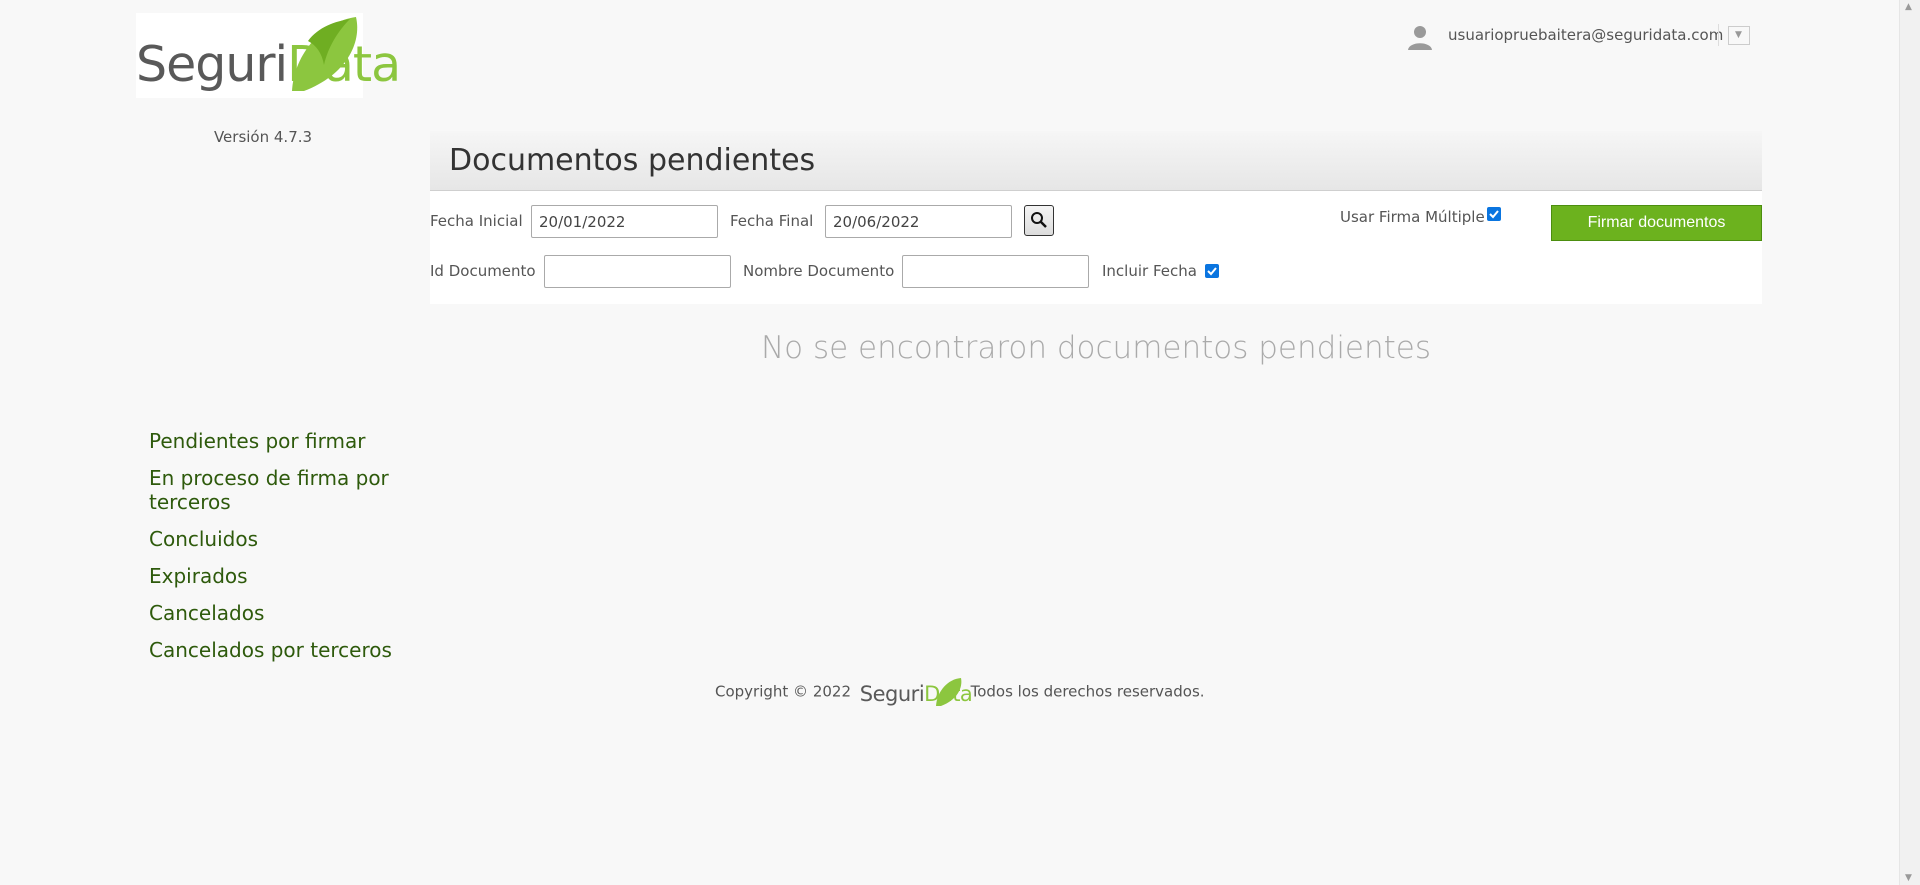 This screenshot has height=885, width=1920. Describe the element at coordinates (268, 55) in the screenshot. I see `brand-logo: SeguriData` at that location.